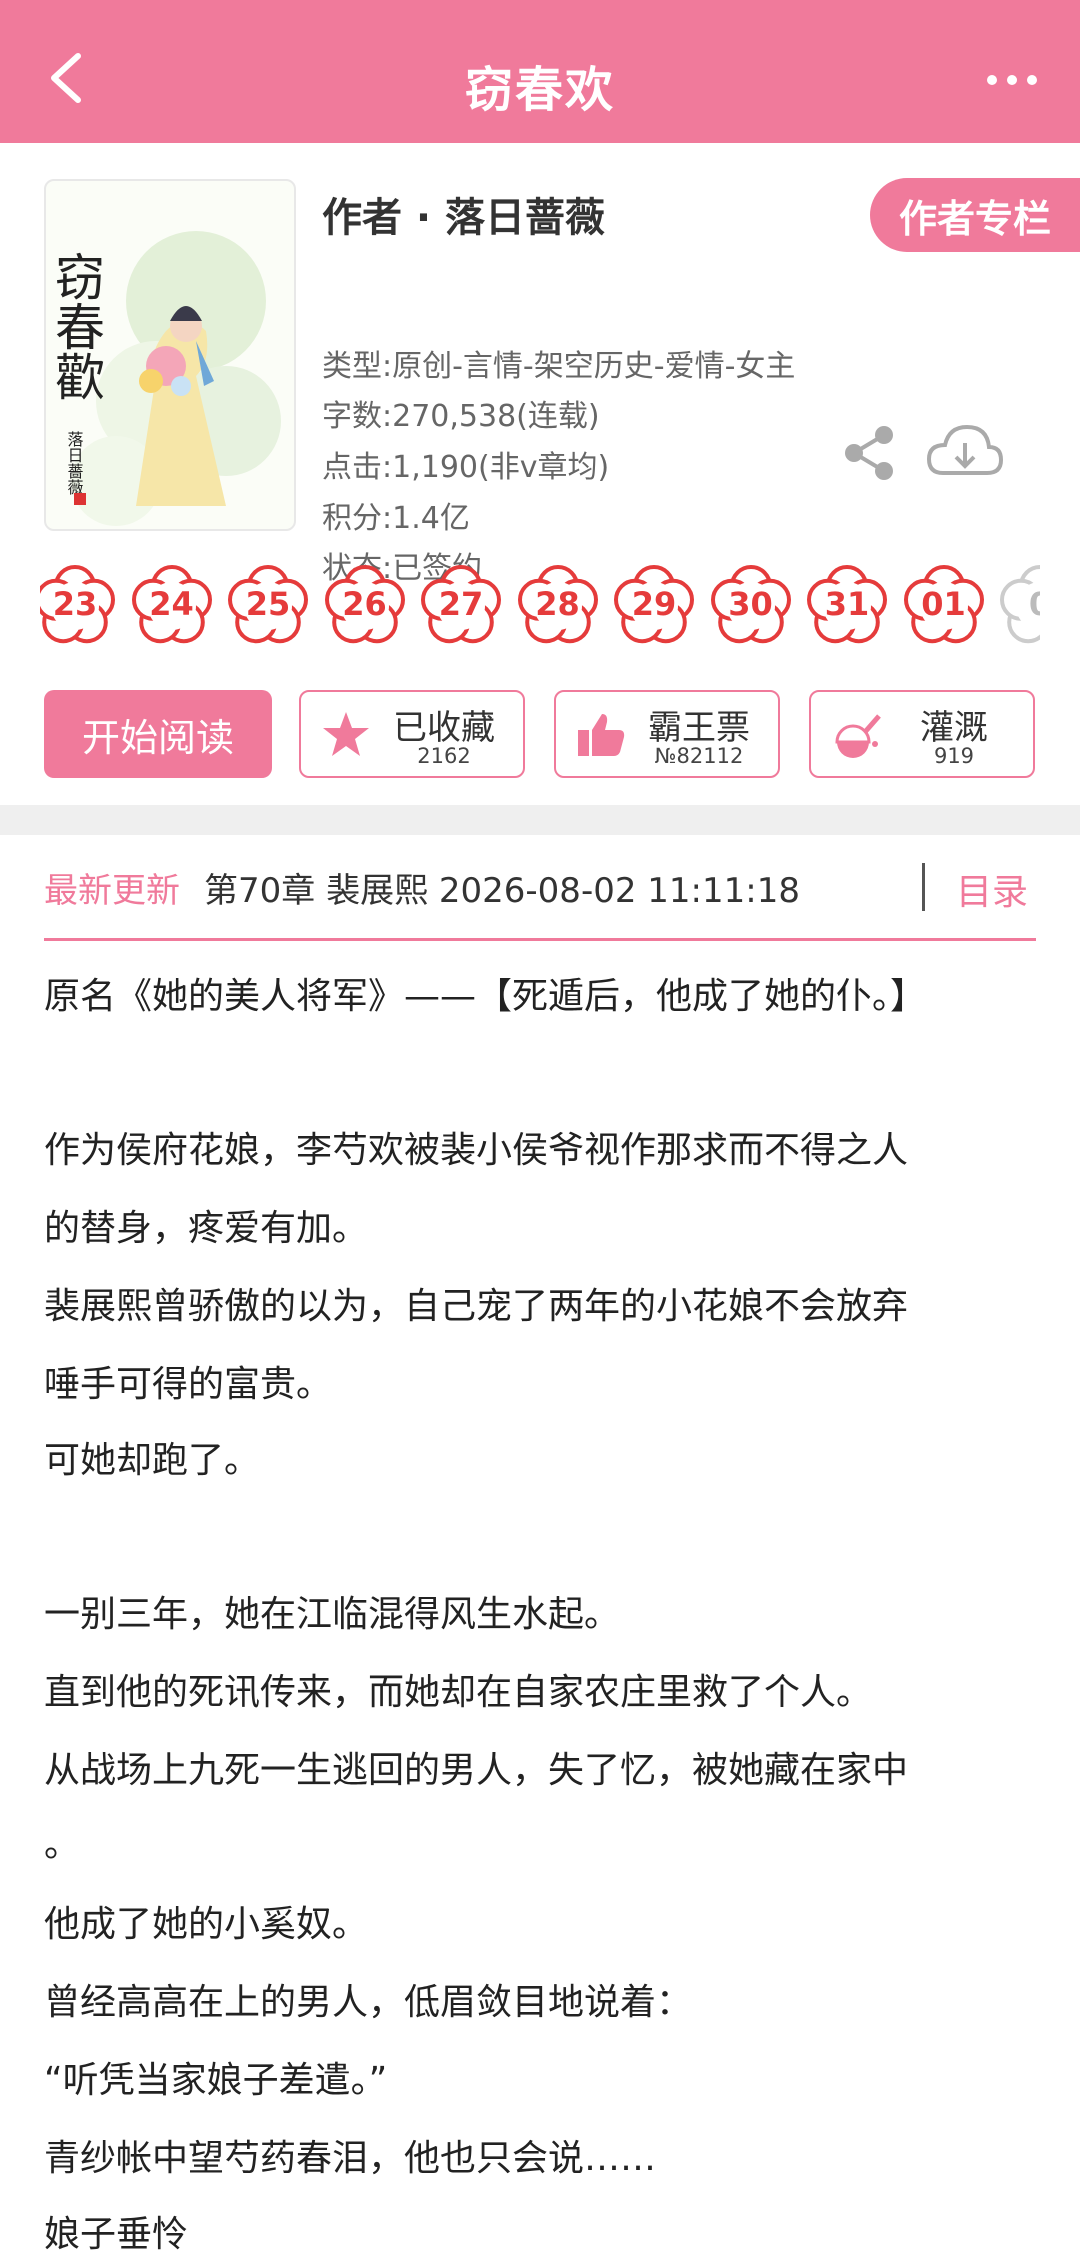  I want to click on flower-number: 01, so click(943, 604).